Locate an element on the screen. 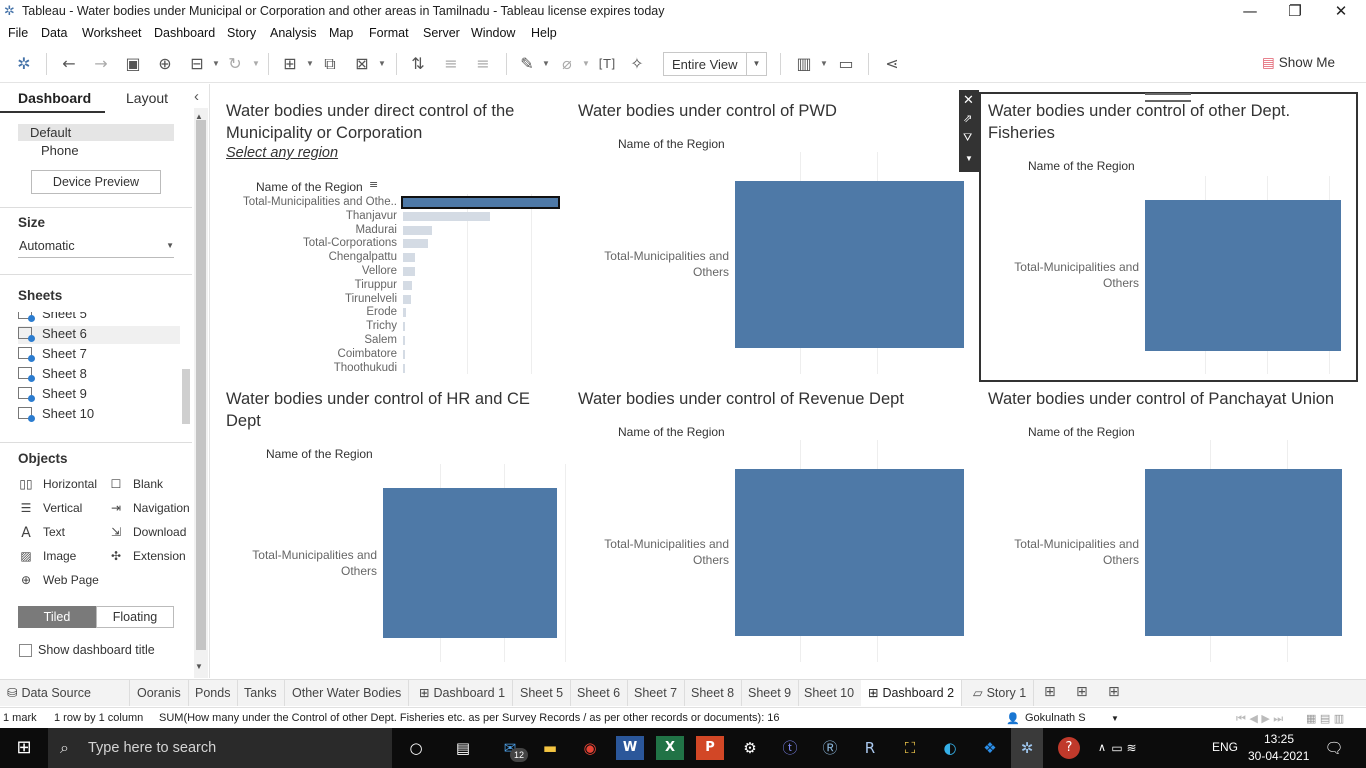 The image size is (1366, 768). show-cards-icon: ▥ is located at coordinates (804, 64).